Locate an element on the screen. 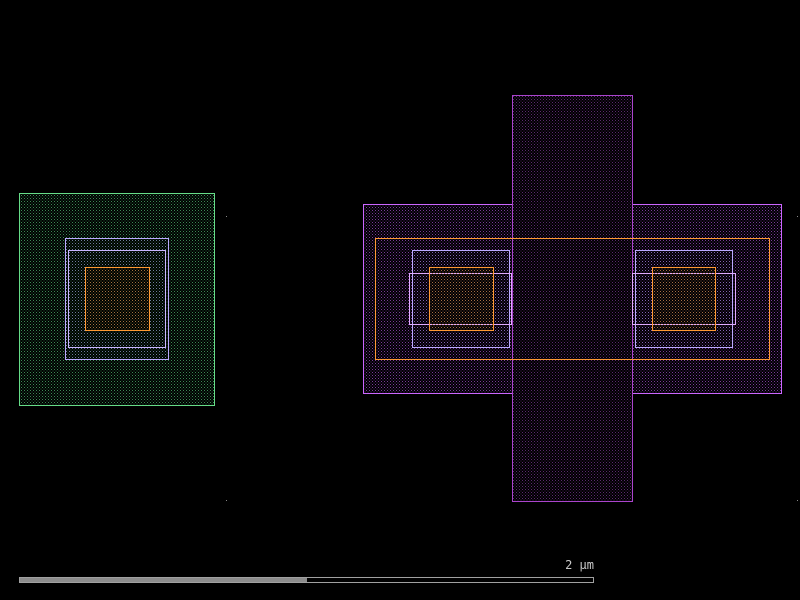 Image resolution: width=800 pixels, height=600 pixels. contact-region is located at coordinates (117, 299).